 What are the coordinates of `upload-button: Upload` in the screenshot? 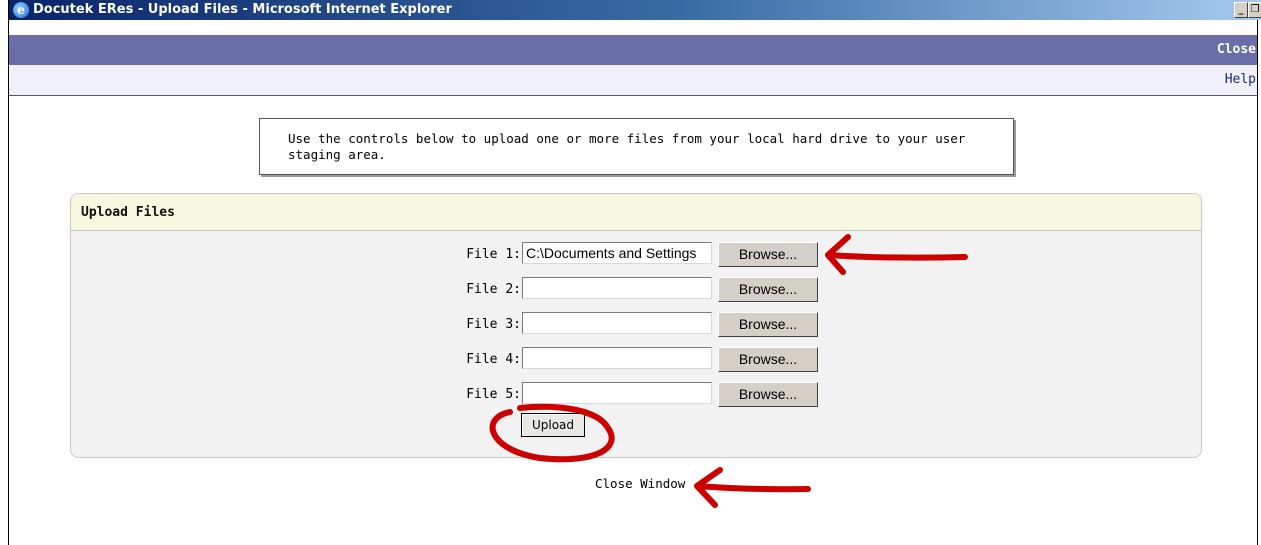 It's located at (553, 425).